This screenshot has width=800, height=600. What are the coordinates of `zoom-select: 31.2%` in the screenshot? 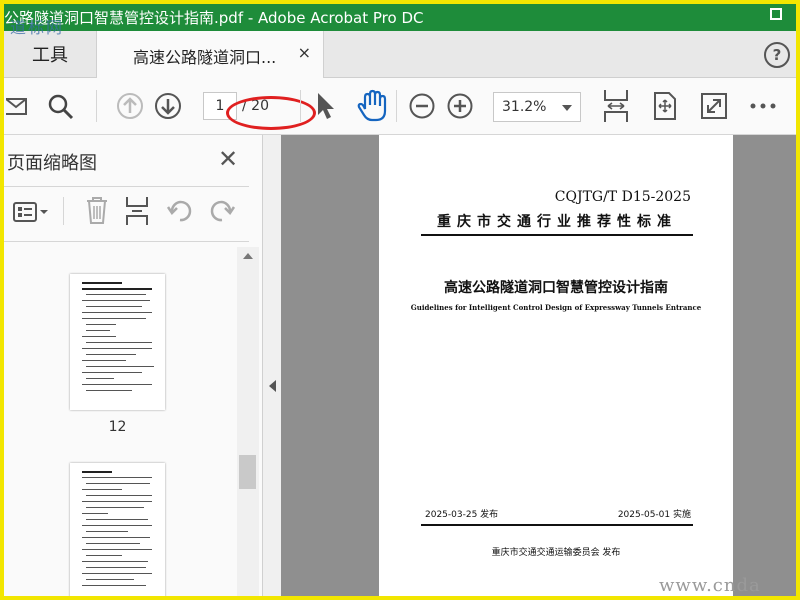 It's located at (537, 107).